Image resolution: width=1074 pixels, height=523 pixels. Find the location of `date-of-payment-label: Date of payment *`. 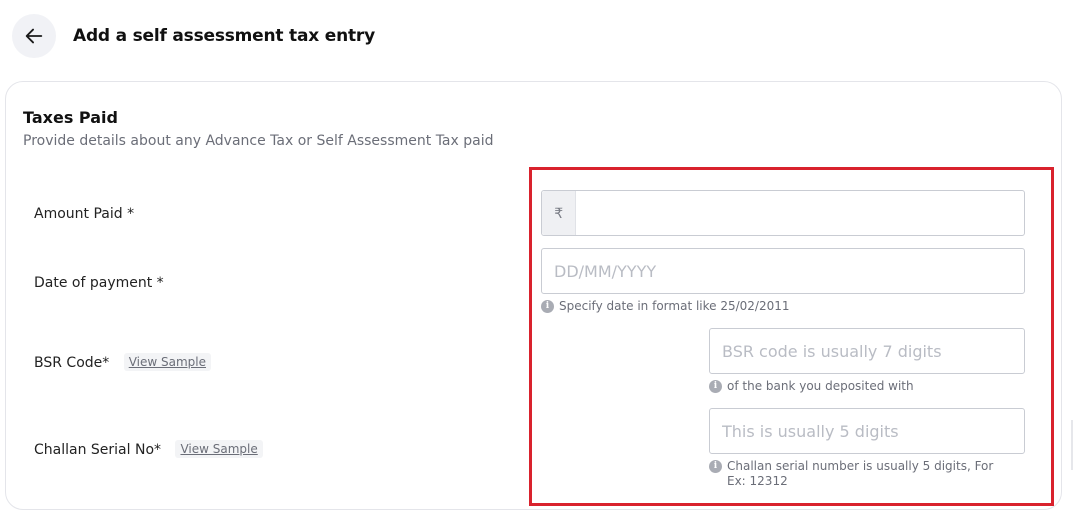

date-of-payment-label: Date of payment * is located at coordinates (99, 283).